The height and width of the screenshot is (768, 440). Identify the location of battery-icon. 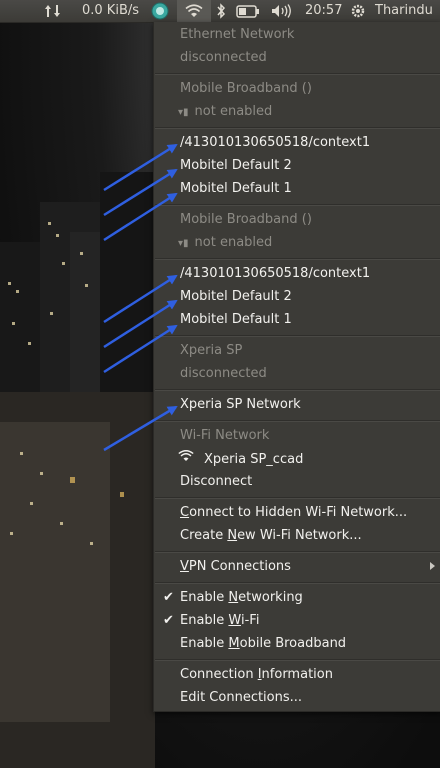
(248, 11).